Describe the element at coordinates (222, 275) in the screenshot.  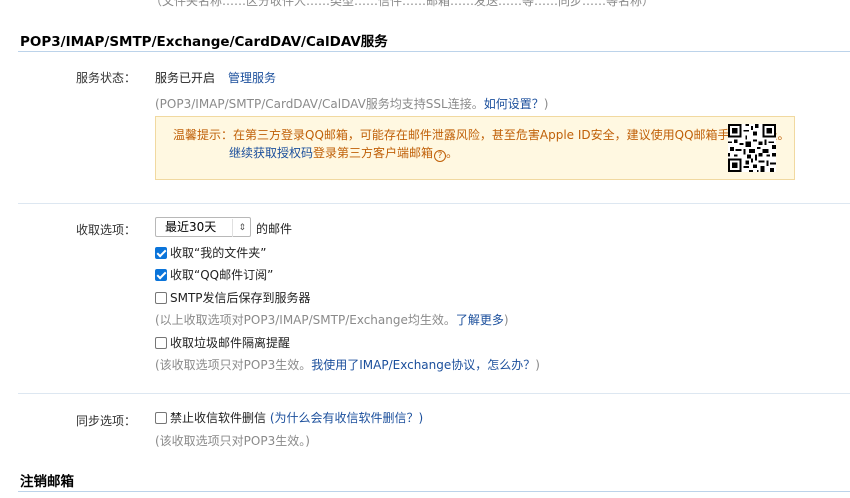
I see `option-subscription-label: 收取“QQ邮件订阅”` at that location.